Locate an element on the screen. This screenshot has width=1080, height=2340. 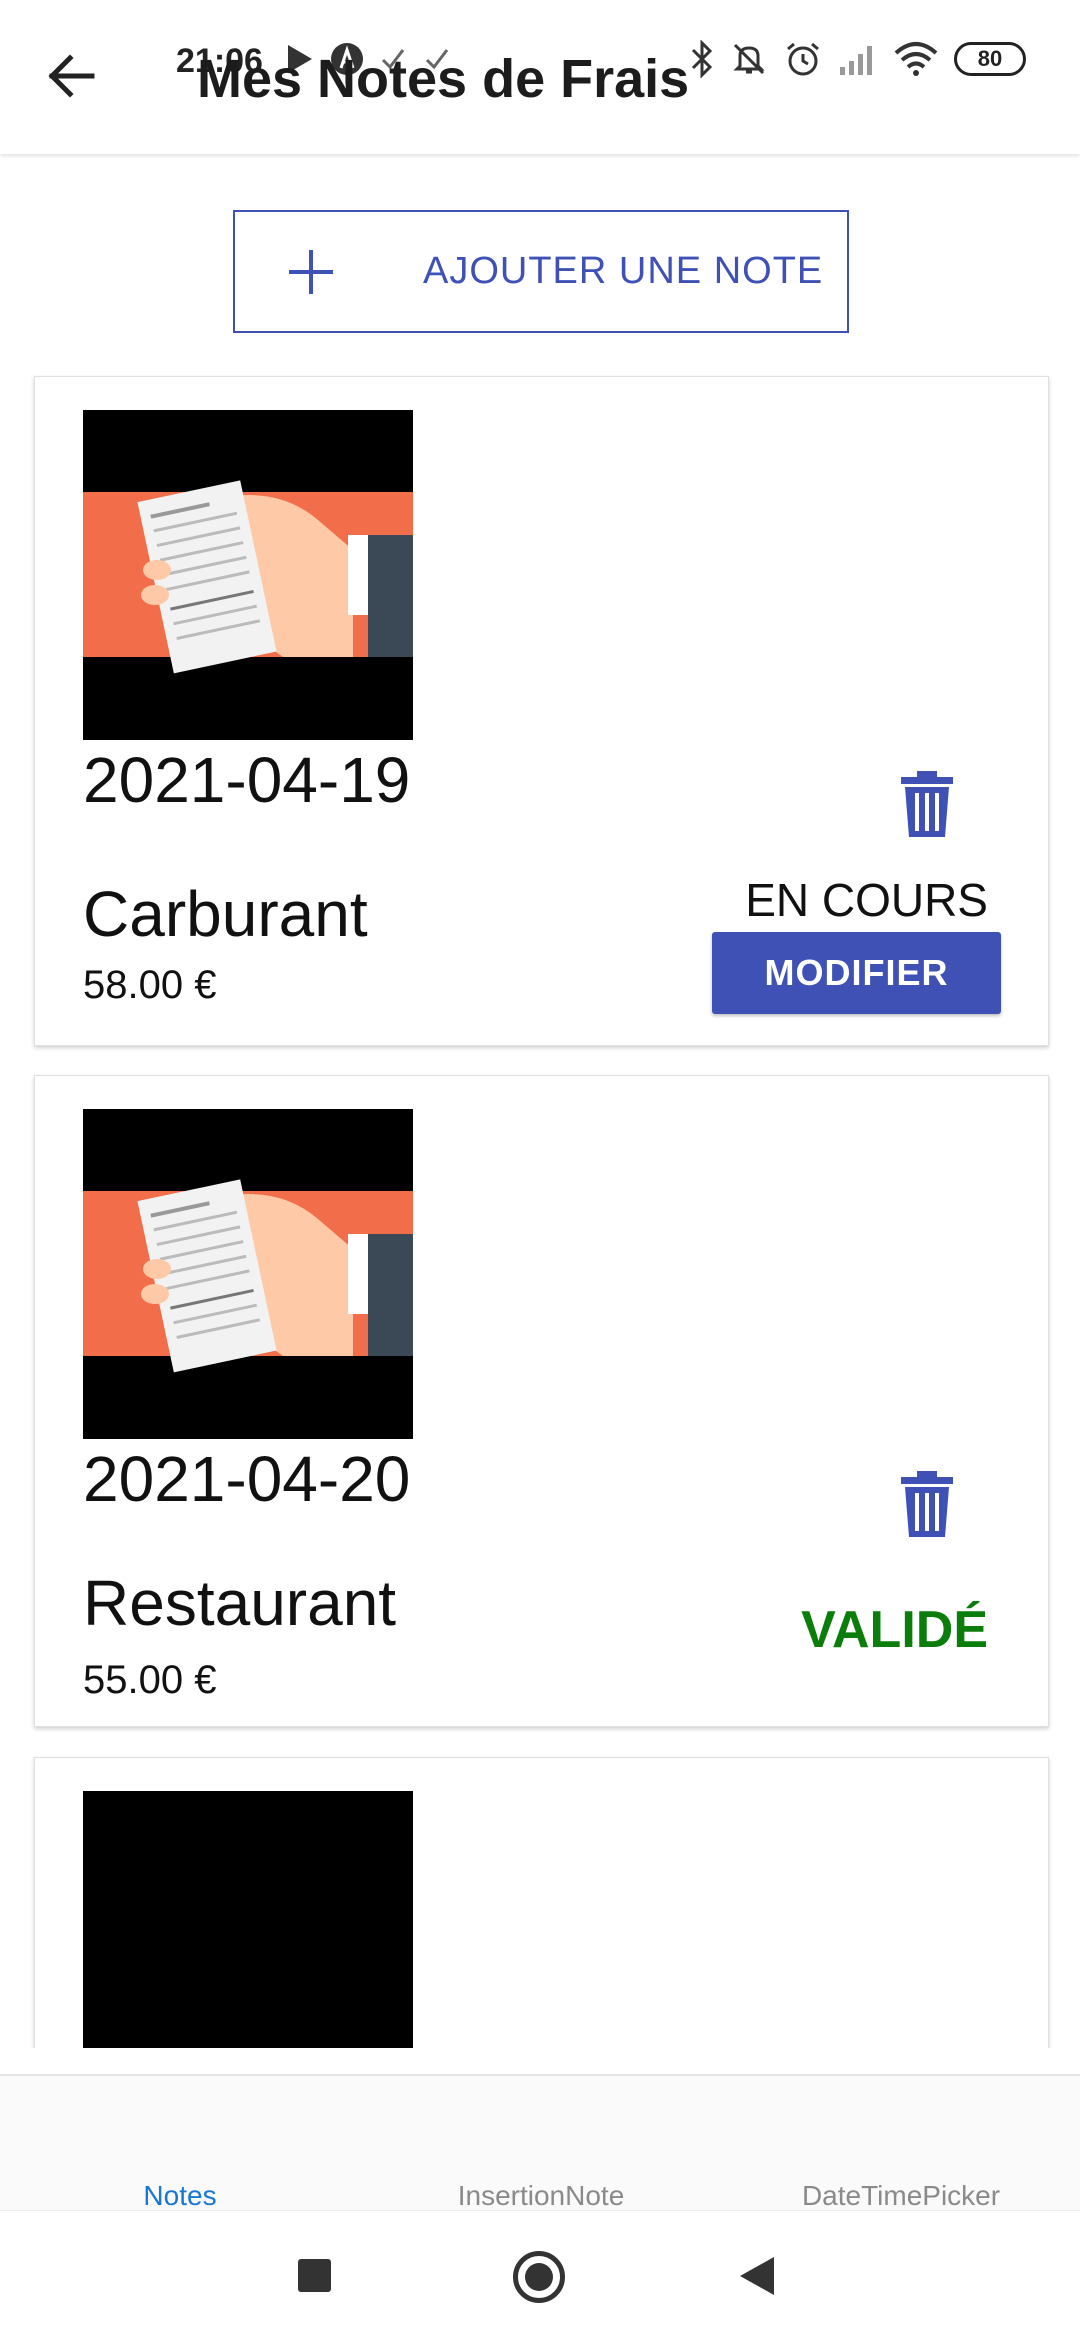
status-label: EN COURS is located at coordinates (866, 900).